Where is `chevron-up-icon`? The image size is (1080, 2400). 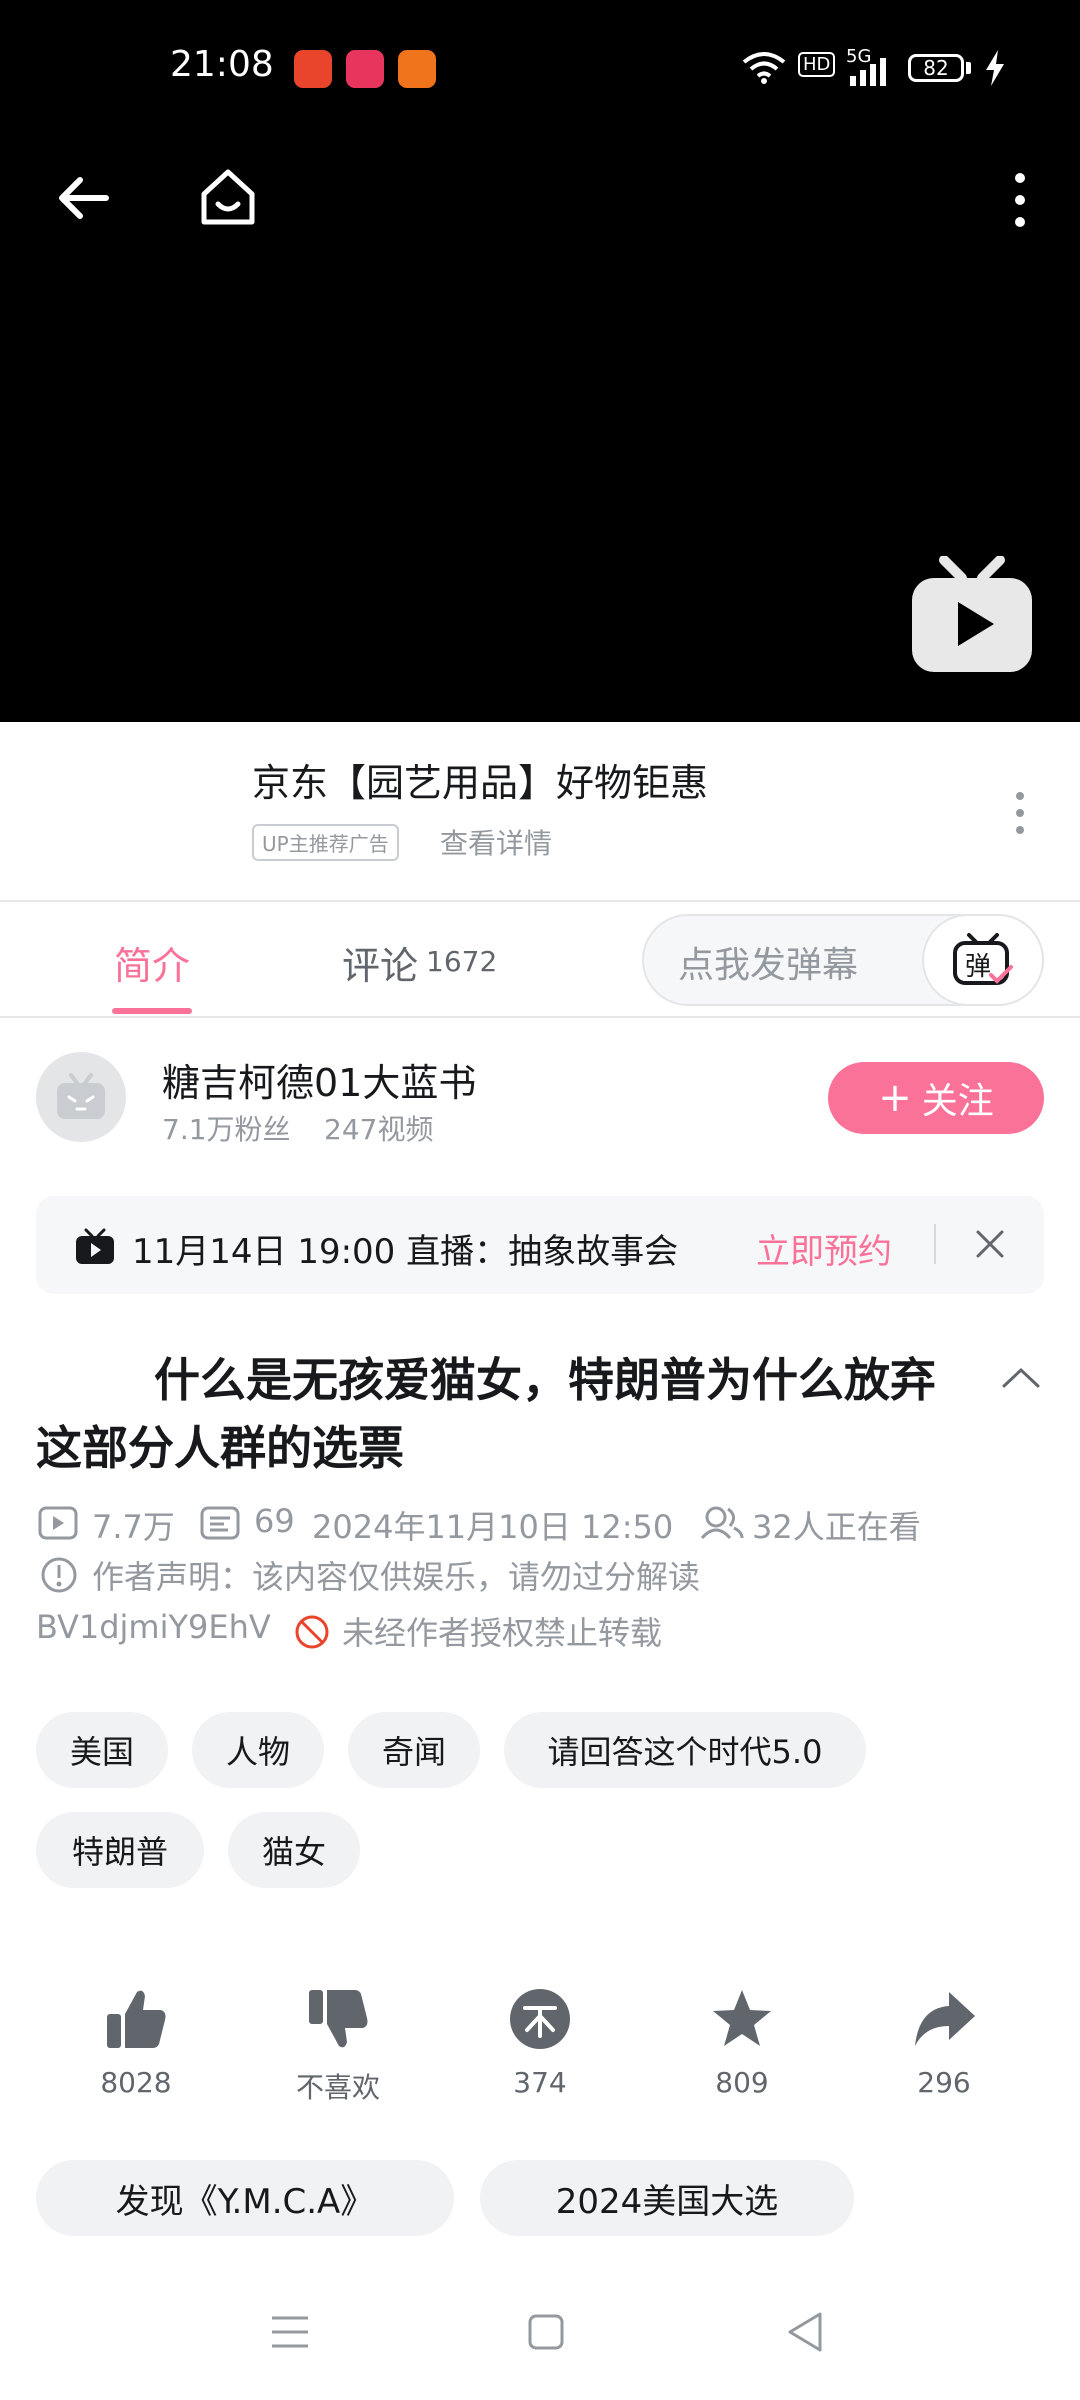
chevron-up-icon is located at coordinates (1021, 1378).